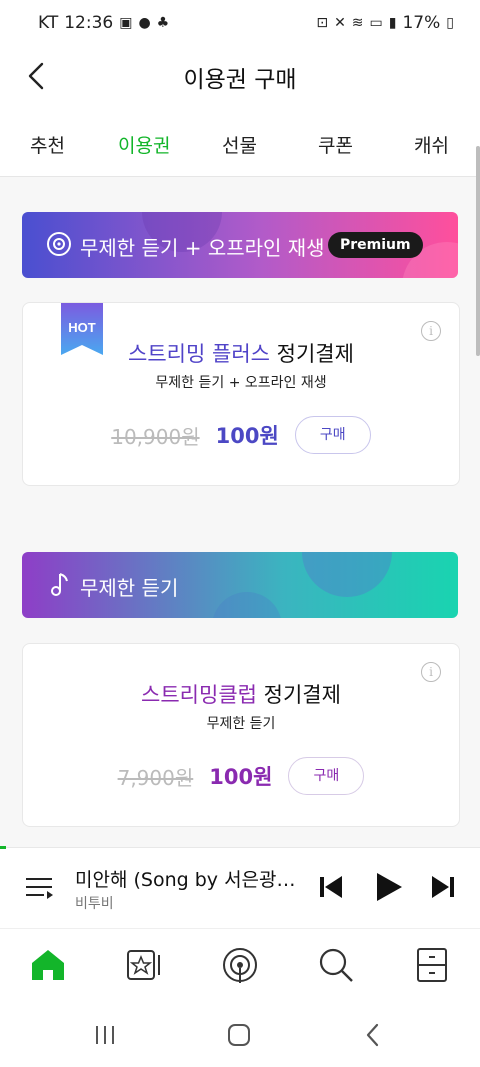  I want to click on locker-icon, so click(432, 965).